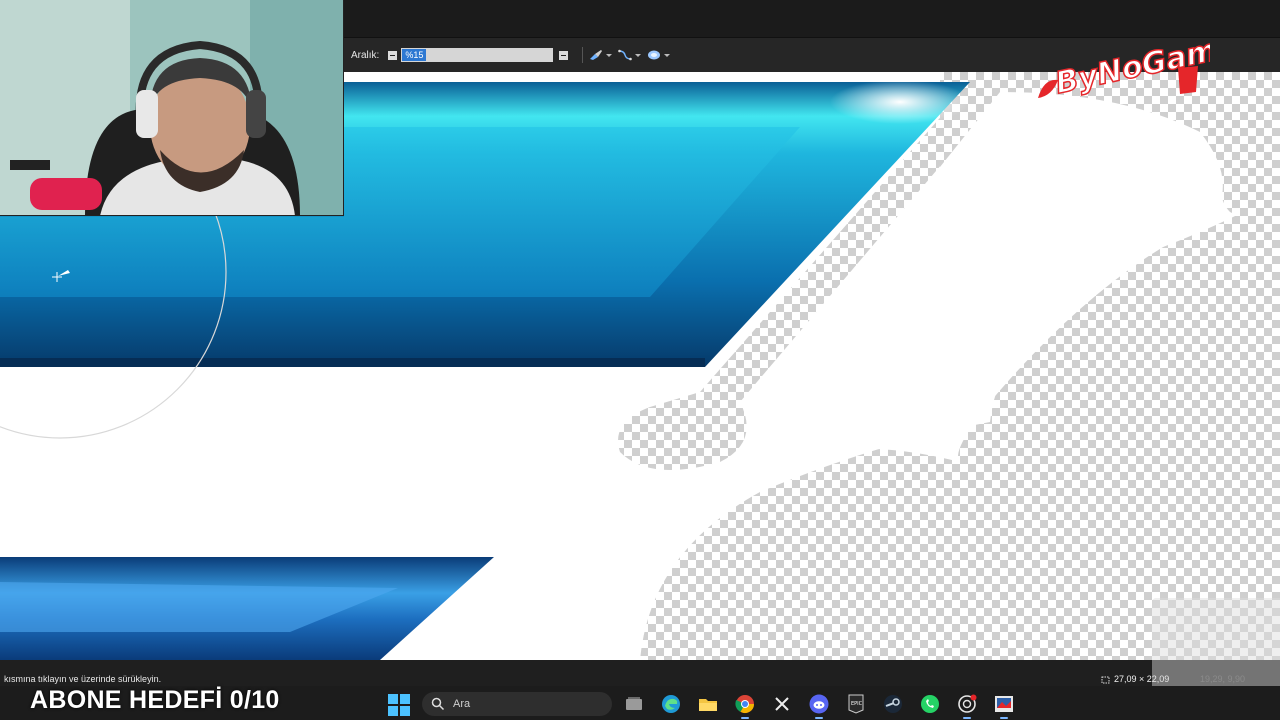 This screenshot has width=1280, height=720. I want to click on channel-logo: ByNoGam, so click(1125, 68).